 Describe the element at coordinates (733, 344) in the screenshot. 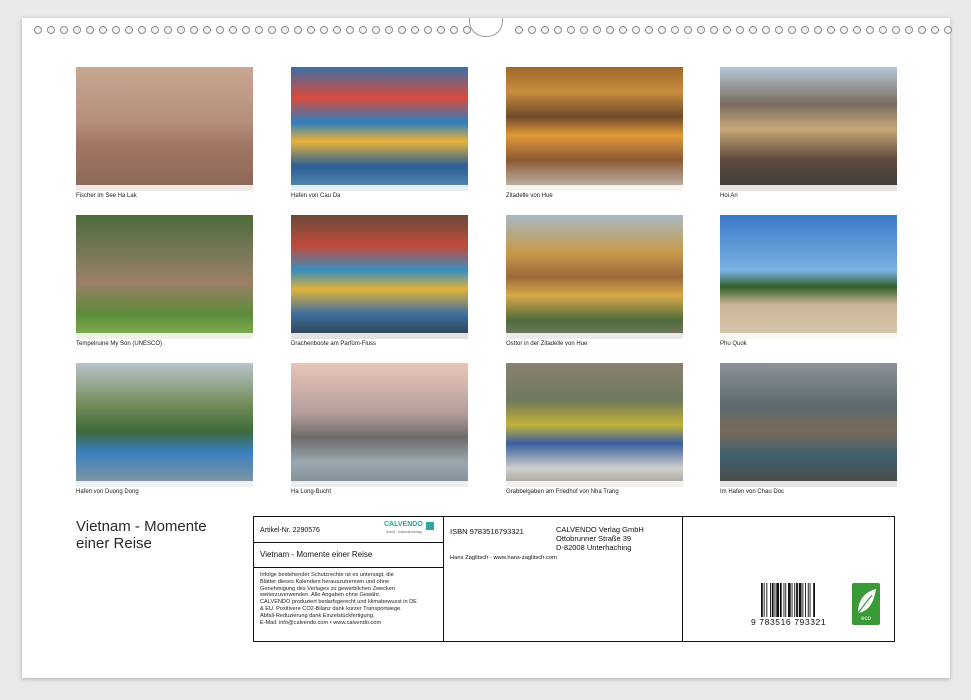

I see `photo-caption: Phu Quok` at that location.